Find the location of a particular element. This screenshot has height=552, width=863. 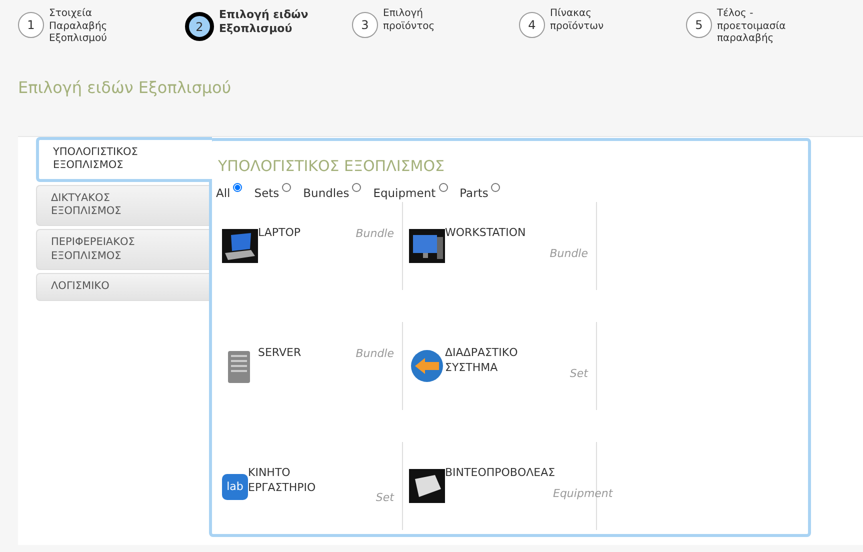

step-label: Επιλογή ειδών Εξοπλισμού is located at coordinates (264, 22).